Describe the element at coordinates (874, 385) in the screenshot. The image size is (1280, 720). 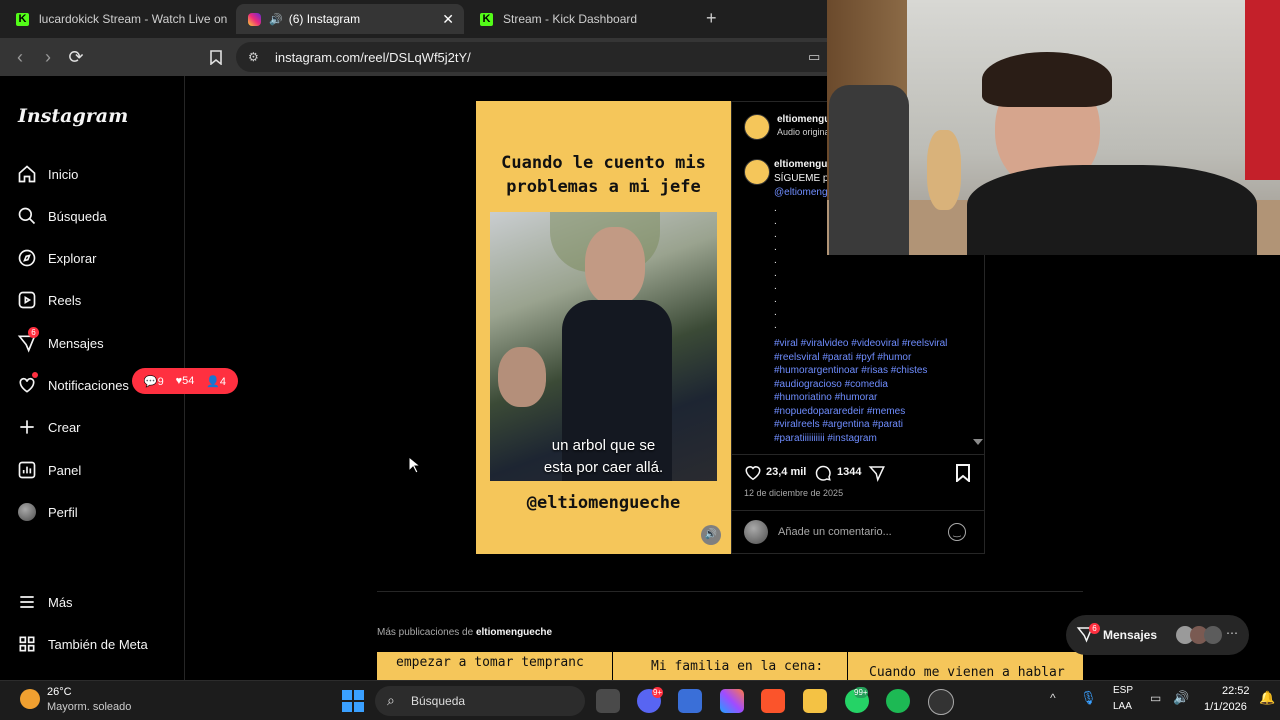
I see `hashtag-line: #audiogracioso #comedia` at that location.